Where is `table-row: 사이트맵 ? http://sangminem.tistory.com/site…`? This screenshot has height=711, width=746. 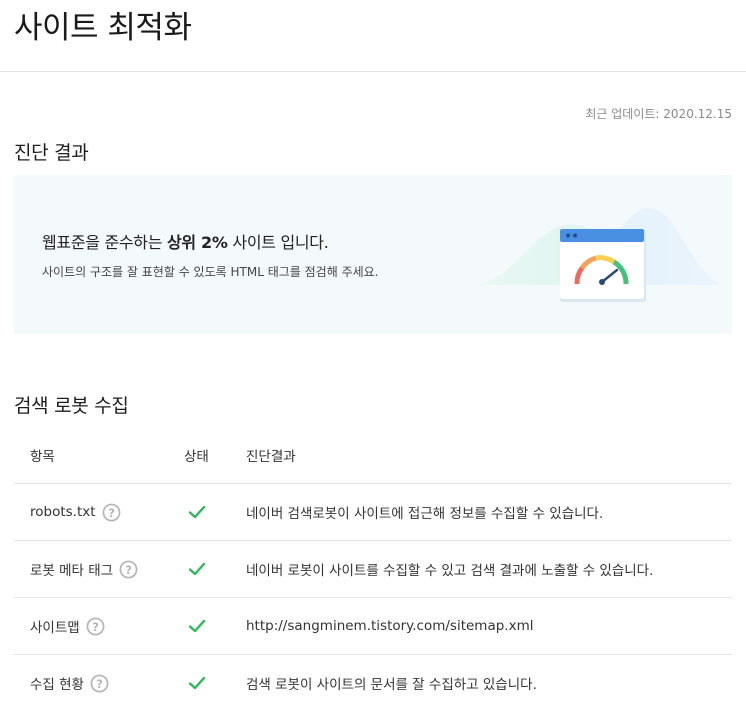 table-row: 사이트맵 ? http://sangminem.tistory.com/site… is located at coordinates (373, 626).